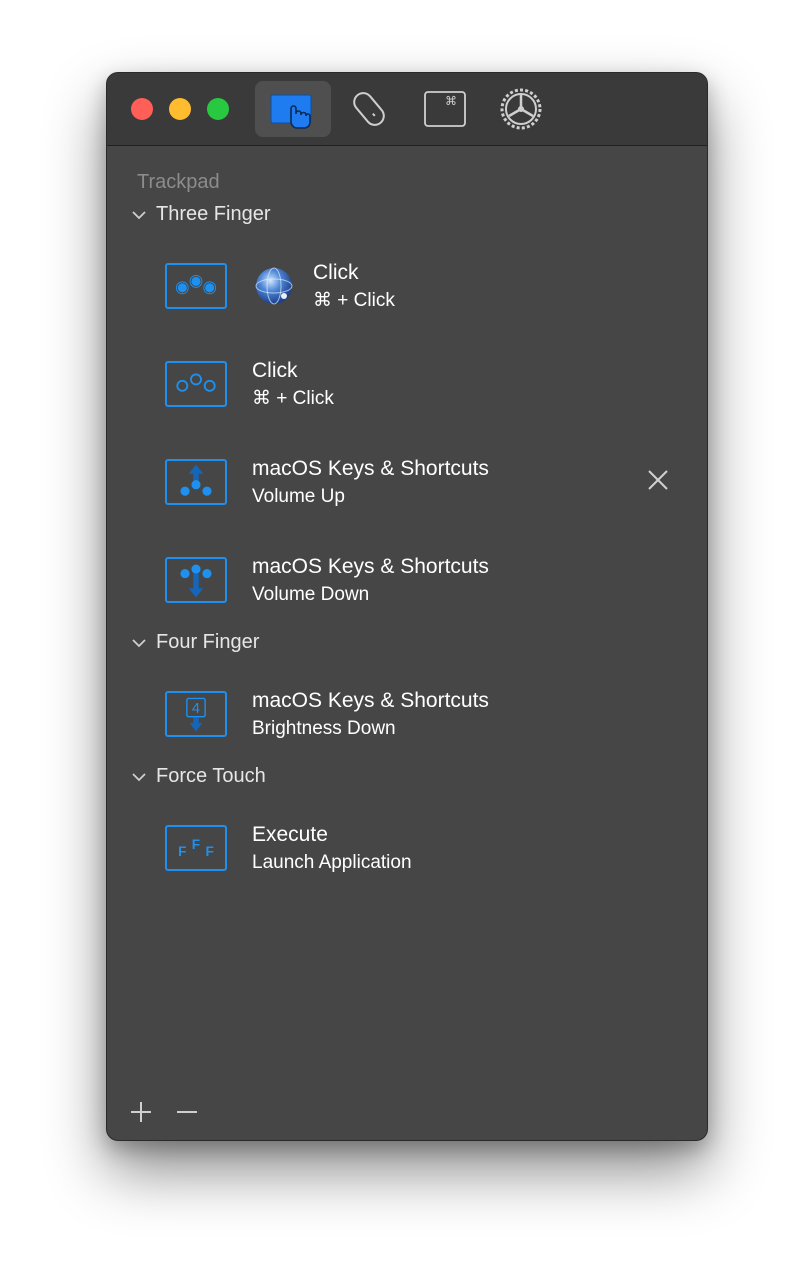 Image resolution: width=812 pixels, height=1280 pixels. Describe the element at coordinates (291, 111) in the screenshot. I see `trackpad-icon` at that location.